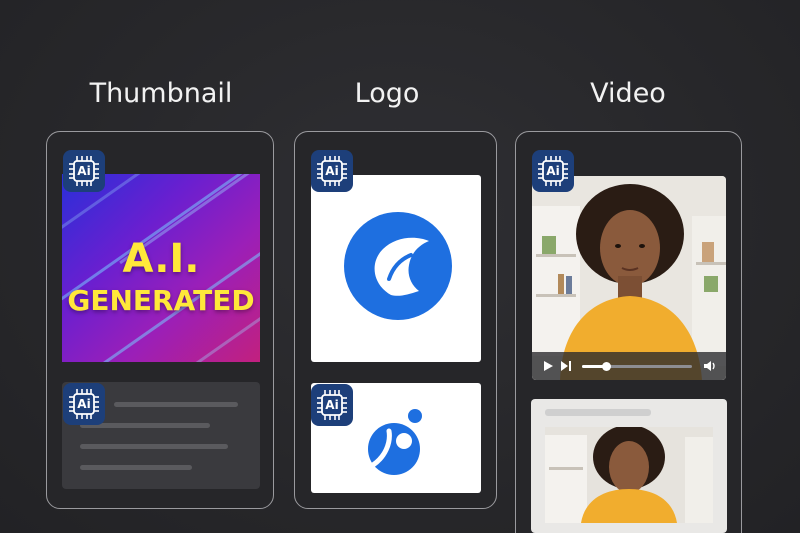 Image resolution: width=800 pixels, height=533 pixels. I want to click on column-title-thumbnail: Thumbnail, so click(161, 93).